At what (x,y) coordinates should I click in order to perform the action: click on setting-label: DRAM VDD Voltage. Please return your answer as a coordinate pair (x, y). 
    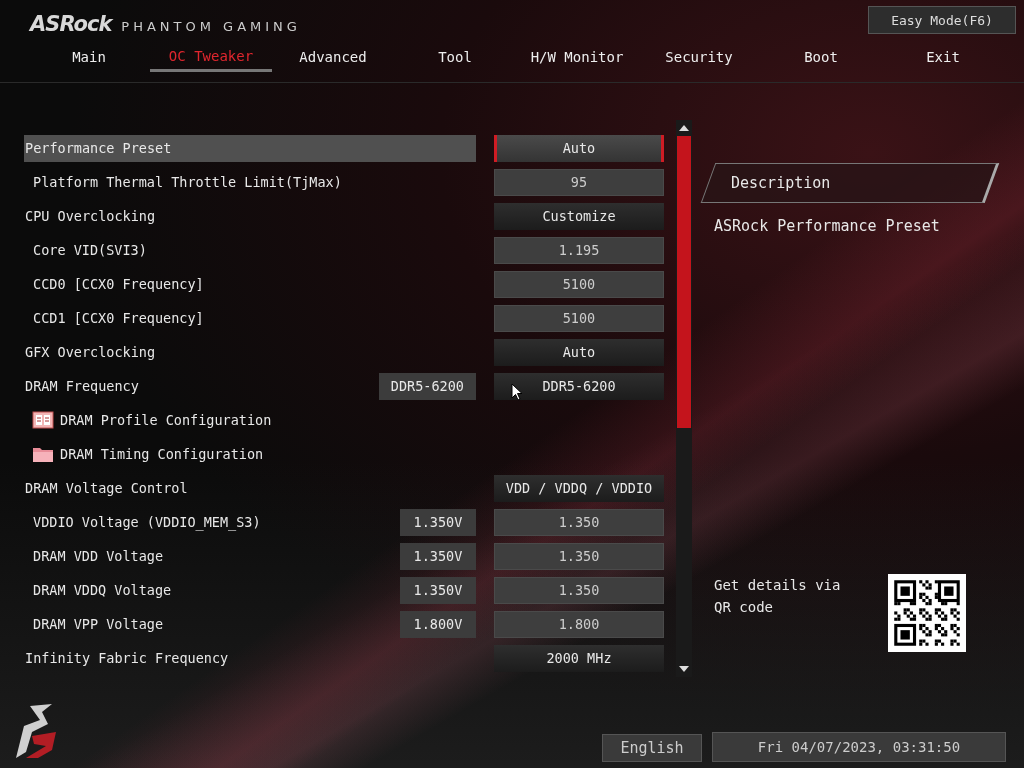
    Looking at the image, I should click on (98, 556).